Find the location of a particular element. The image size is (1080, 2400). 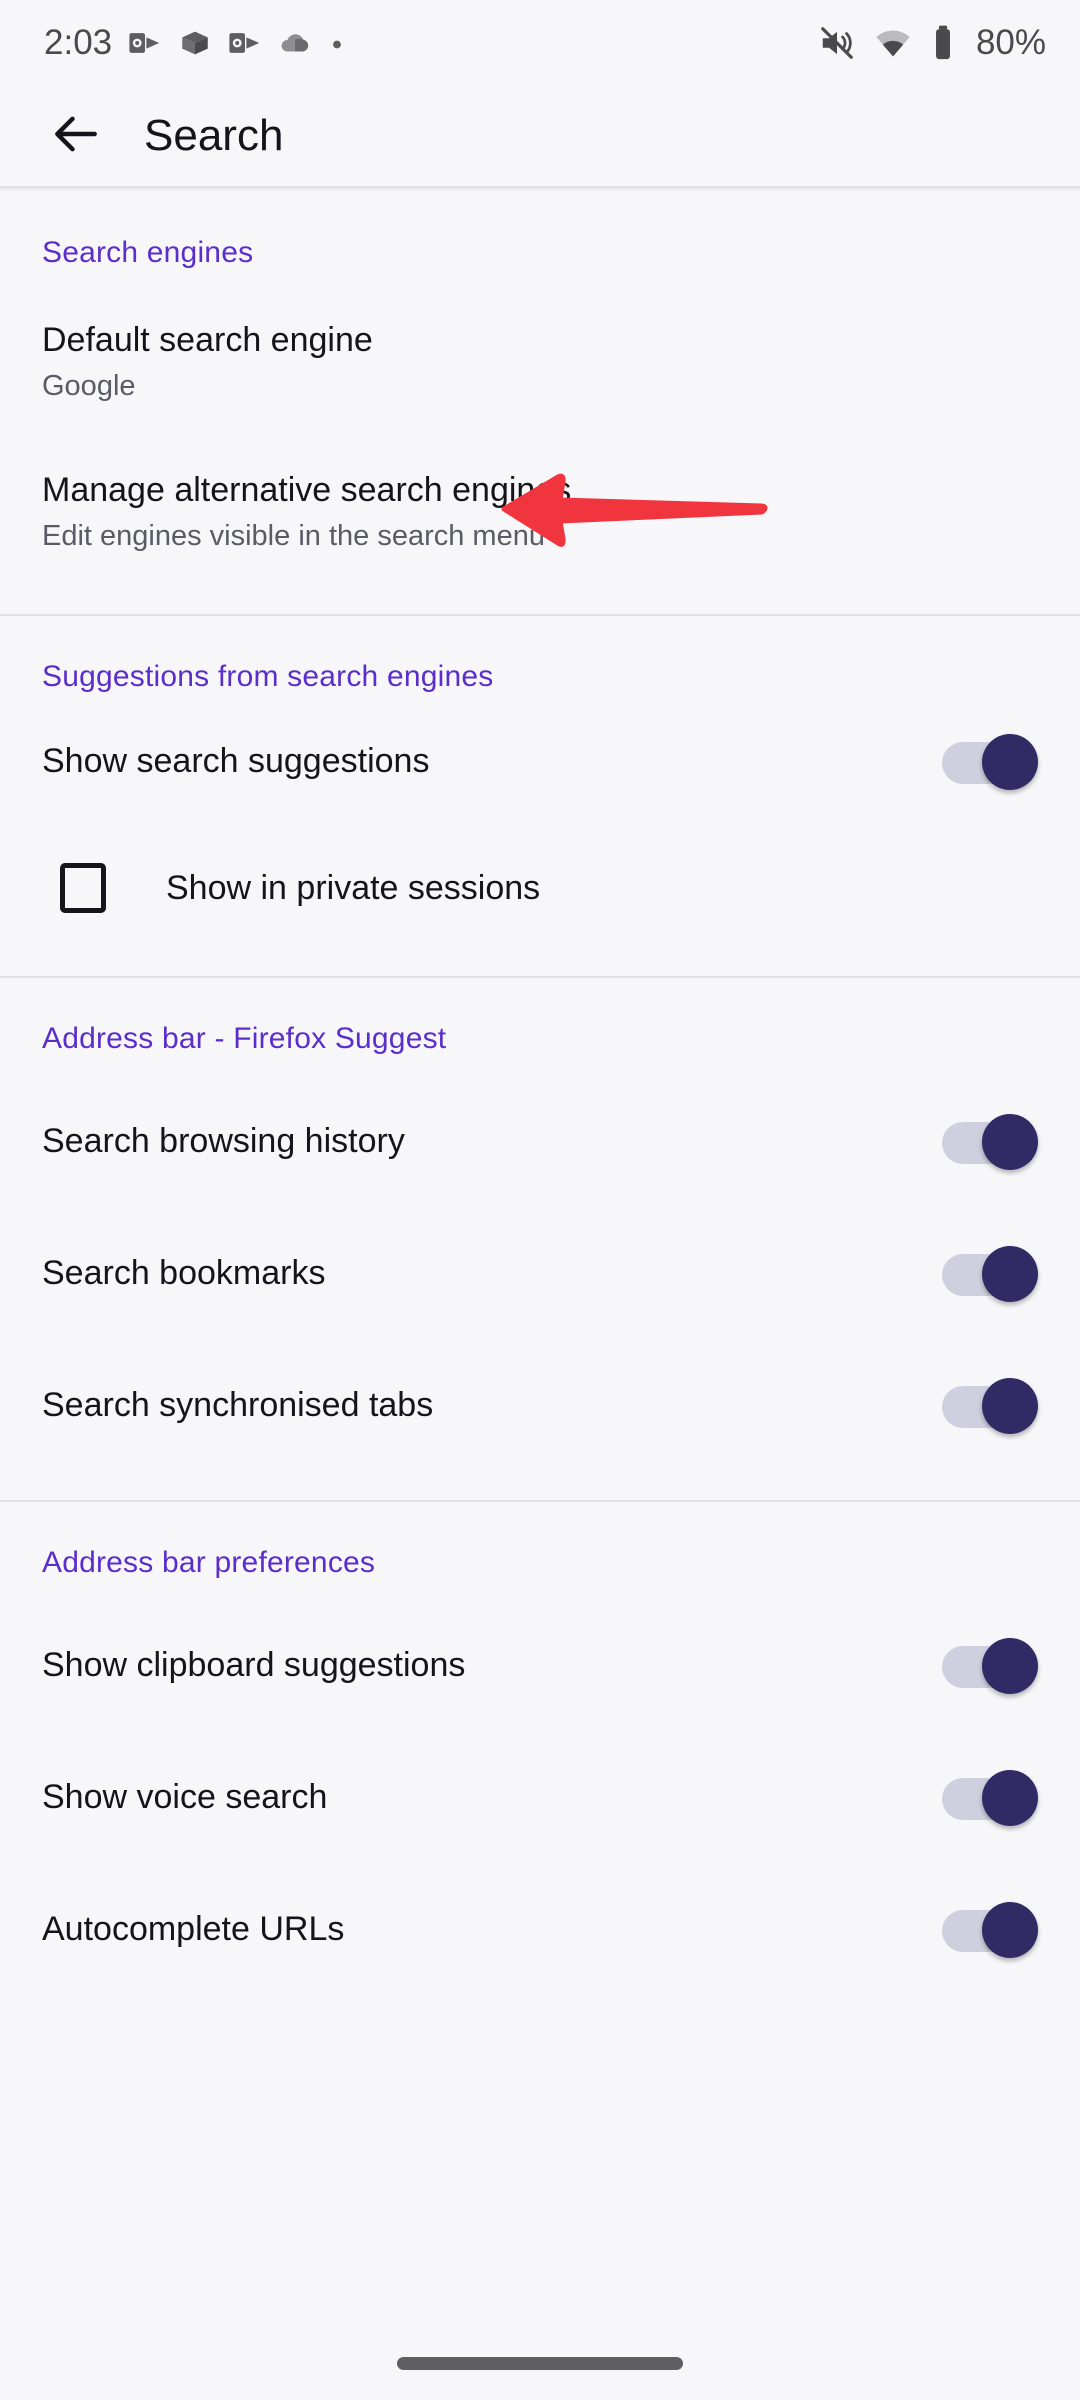

pref-summary: Edit engines visible in the search menu is located at coordinates (293, 535).